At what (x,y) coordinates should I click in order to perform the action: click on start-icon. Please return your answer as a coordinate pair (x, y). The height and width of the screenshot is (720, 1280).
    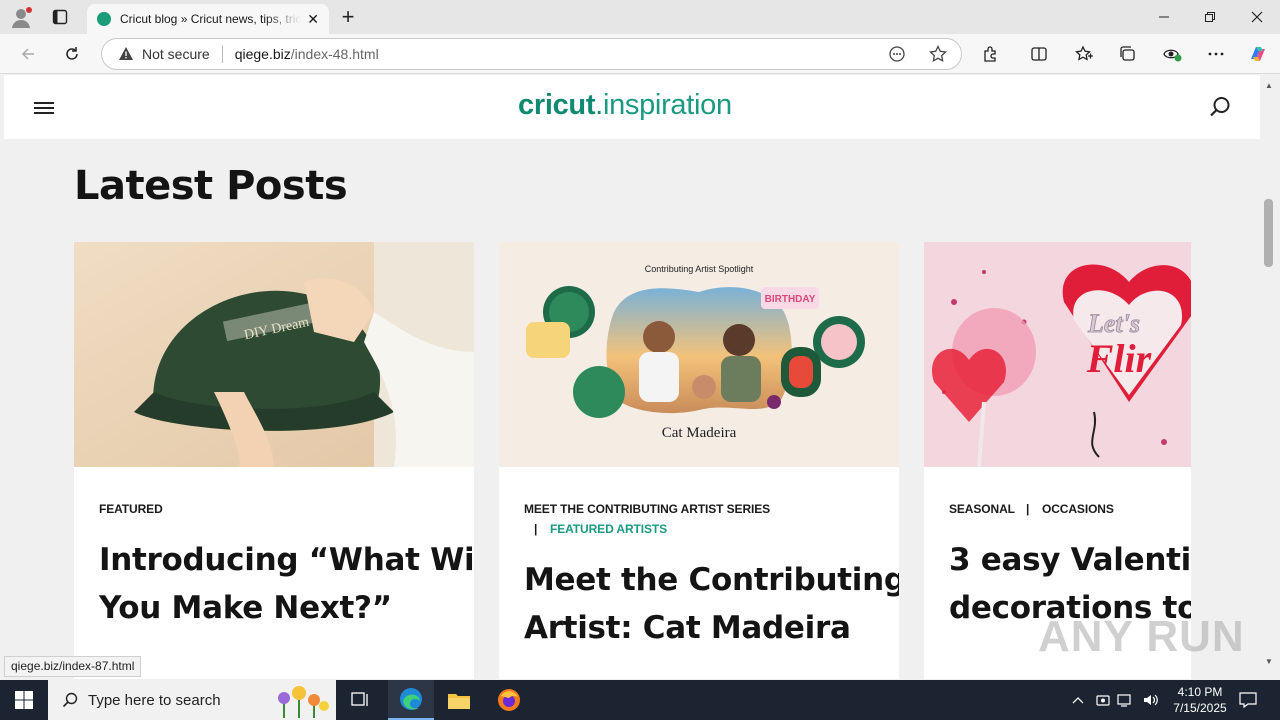
    Looking at the image, I should click on (24, 700).